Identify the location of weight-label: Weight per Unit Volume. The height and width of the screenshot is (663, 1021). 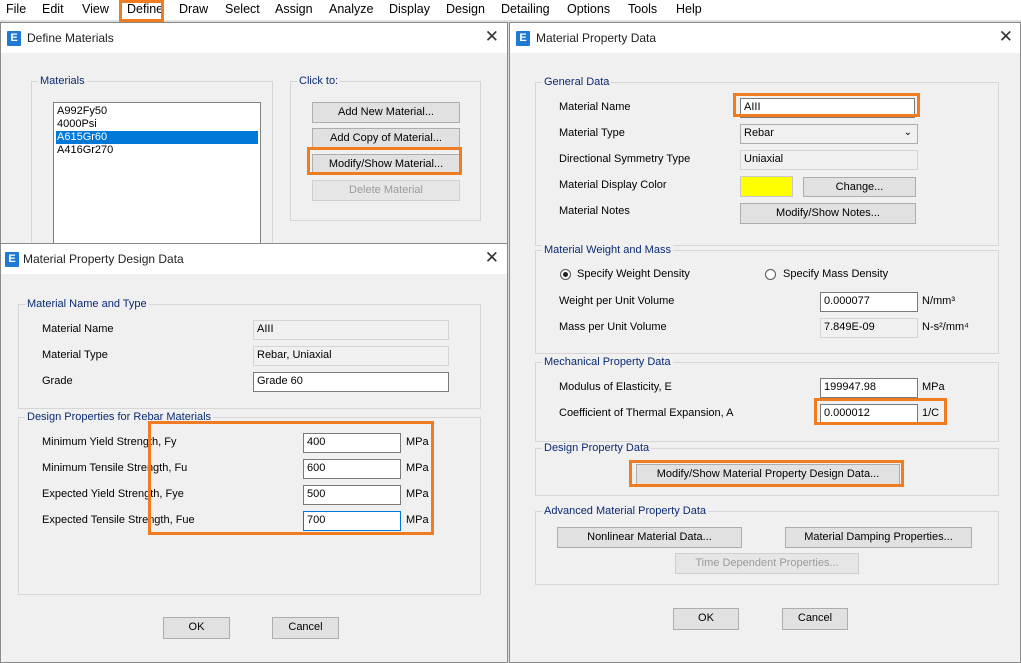
(617, 301).